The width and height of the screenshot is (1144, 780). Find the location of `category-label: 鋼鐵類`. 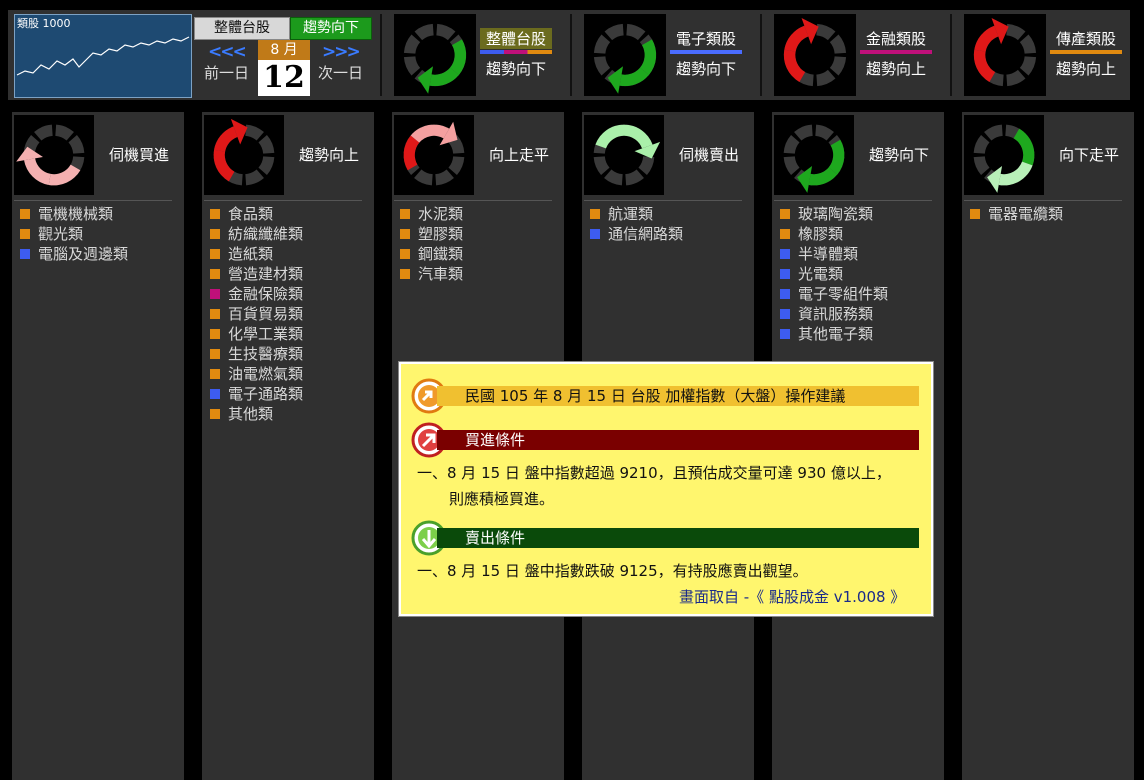

category-label: 鋼鐵類 is located at coordinates (441, 254).